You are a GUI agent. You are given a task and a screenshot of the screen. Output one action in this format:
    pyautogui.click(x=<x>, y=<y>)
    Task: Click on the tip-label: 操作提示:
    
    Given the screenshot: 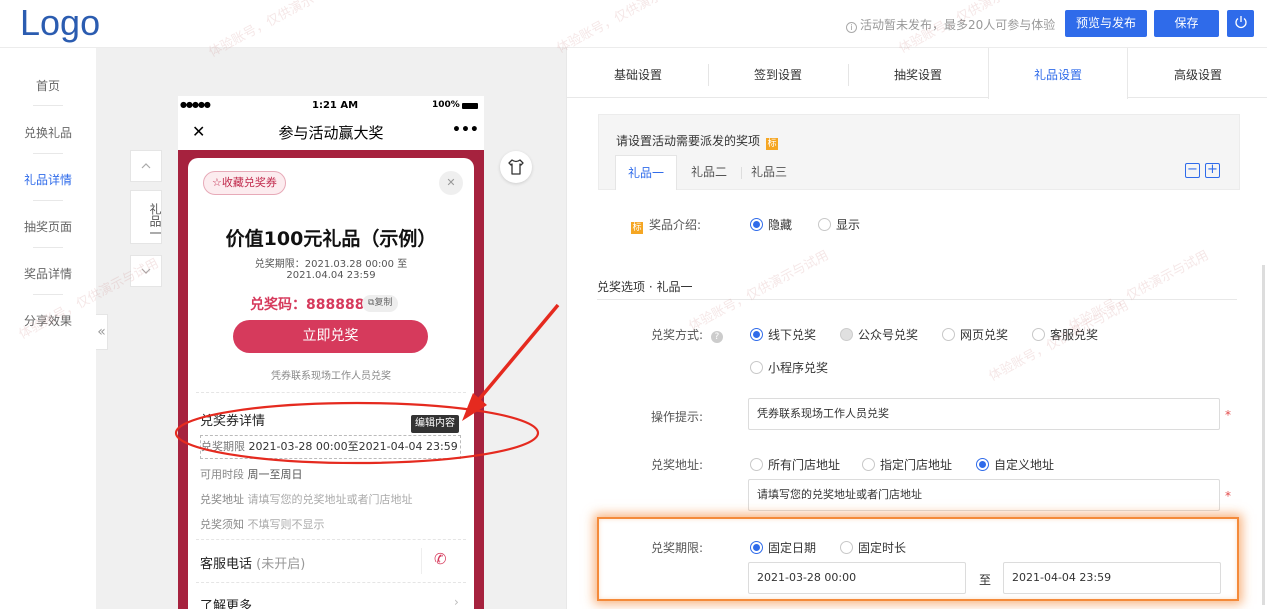 What is the action you would take?
    pyautogui.click(x=677, y=417)
    